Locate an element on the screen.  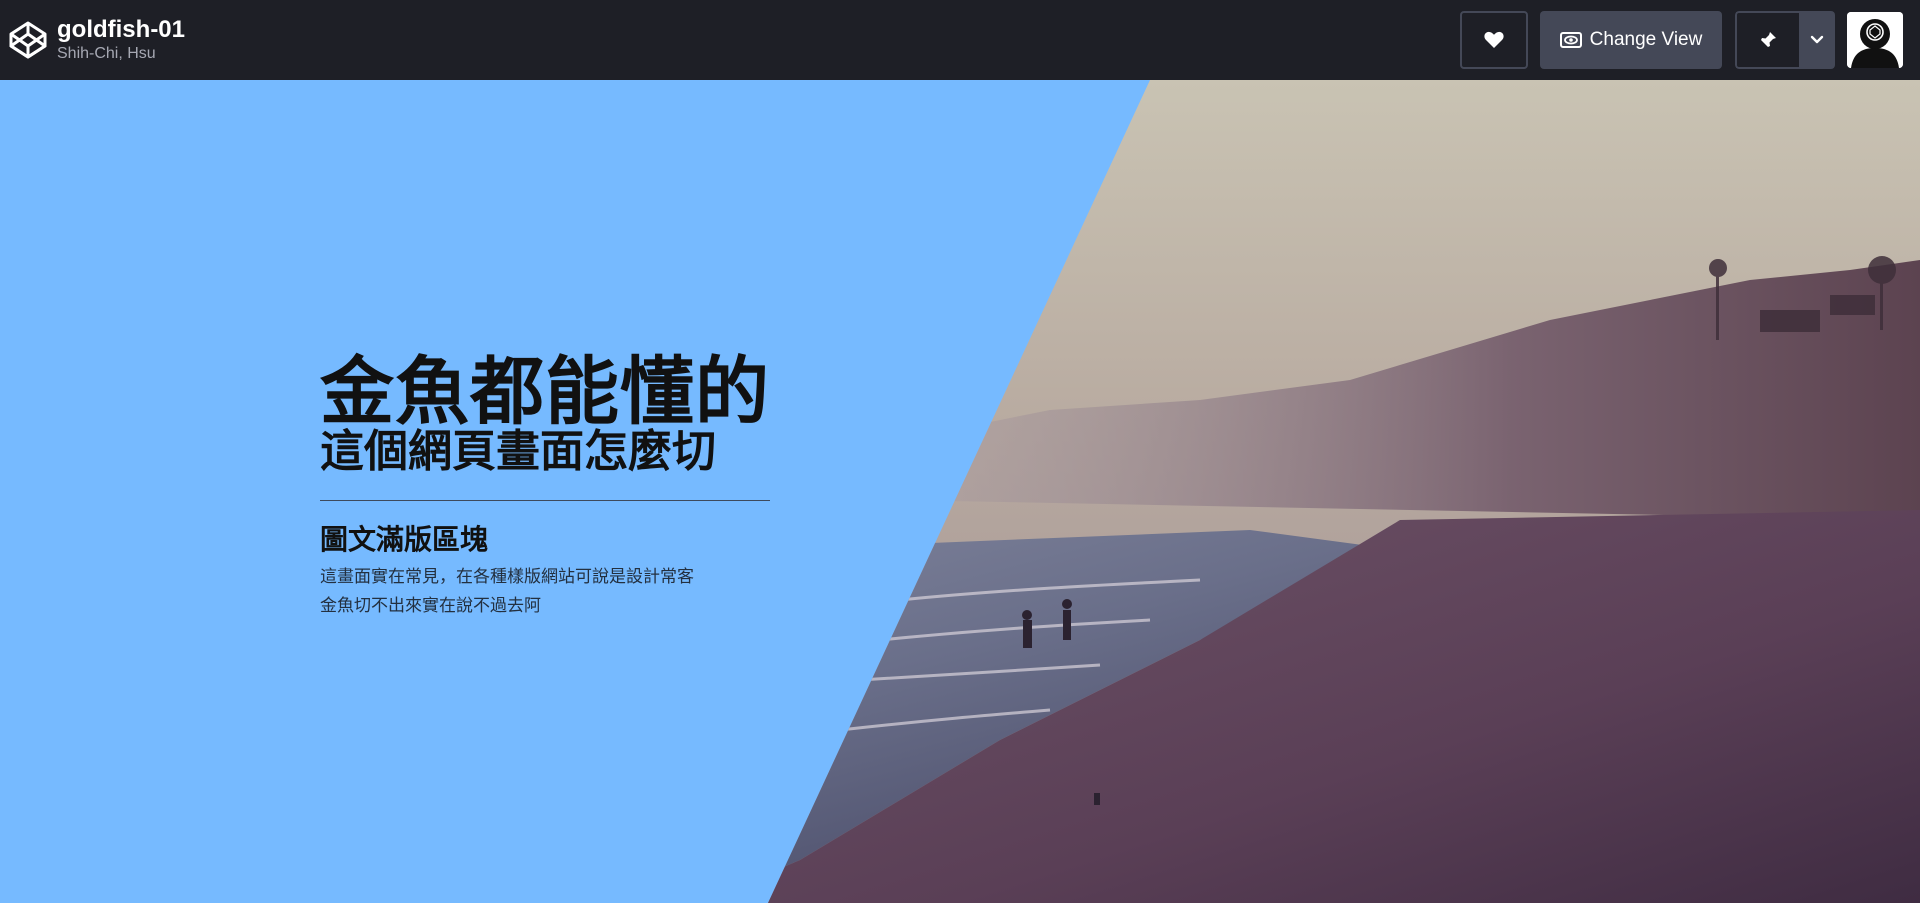
change-view-button: Change View is located at coordinates (1631, 40).